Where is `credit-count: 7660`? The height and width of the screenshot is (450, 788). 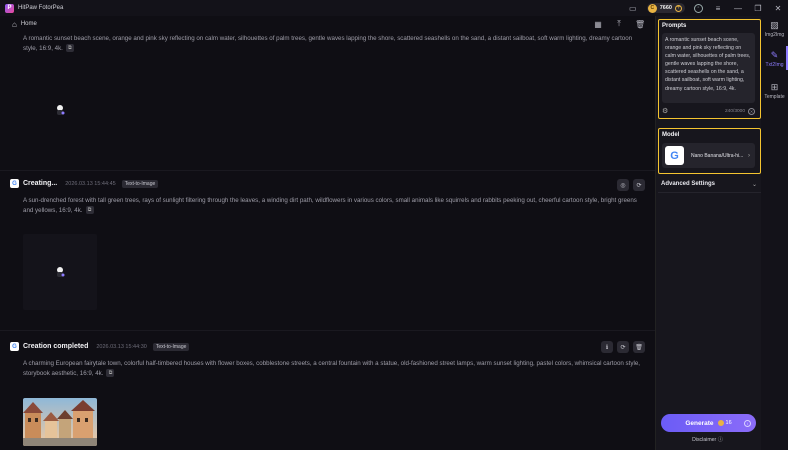
credit-count: 7660 is located at coordinates (665, 8).